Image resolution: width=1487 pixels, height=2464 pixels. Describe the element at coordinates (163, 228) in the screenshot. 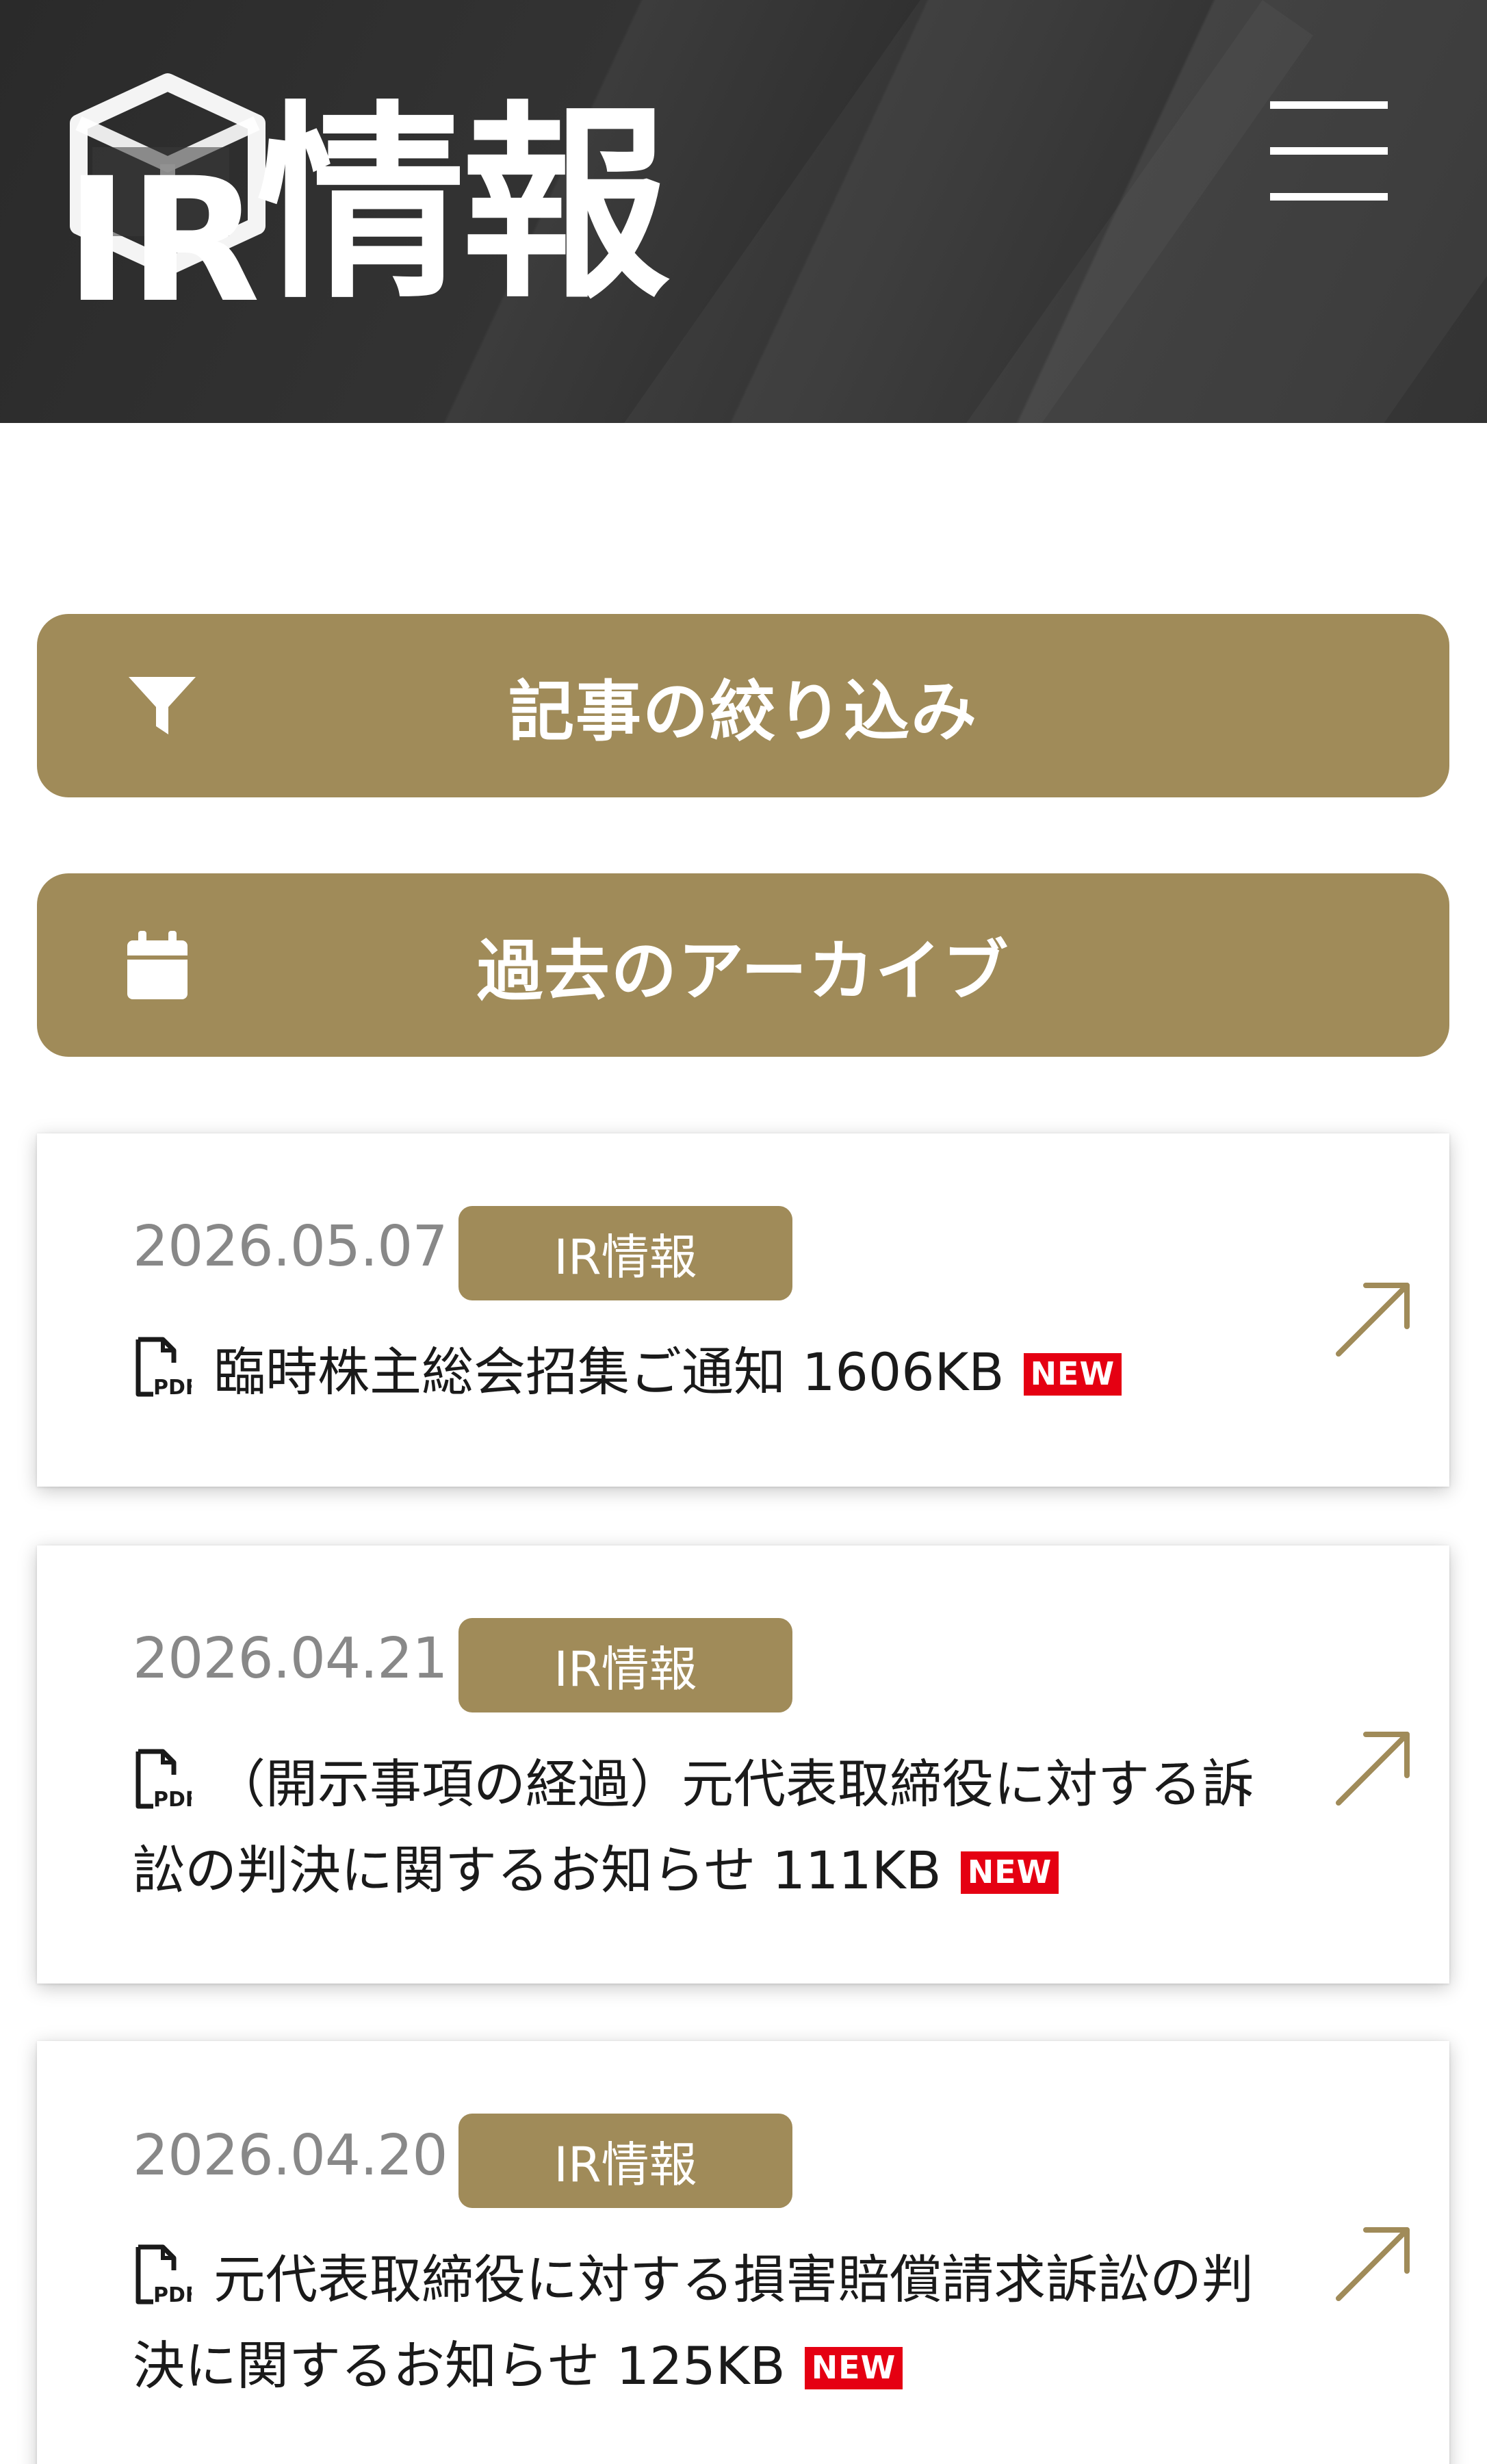

I see `svg-text: IR` at that location.